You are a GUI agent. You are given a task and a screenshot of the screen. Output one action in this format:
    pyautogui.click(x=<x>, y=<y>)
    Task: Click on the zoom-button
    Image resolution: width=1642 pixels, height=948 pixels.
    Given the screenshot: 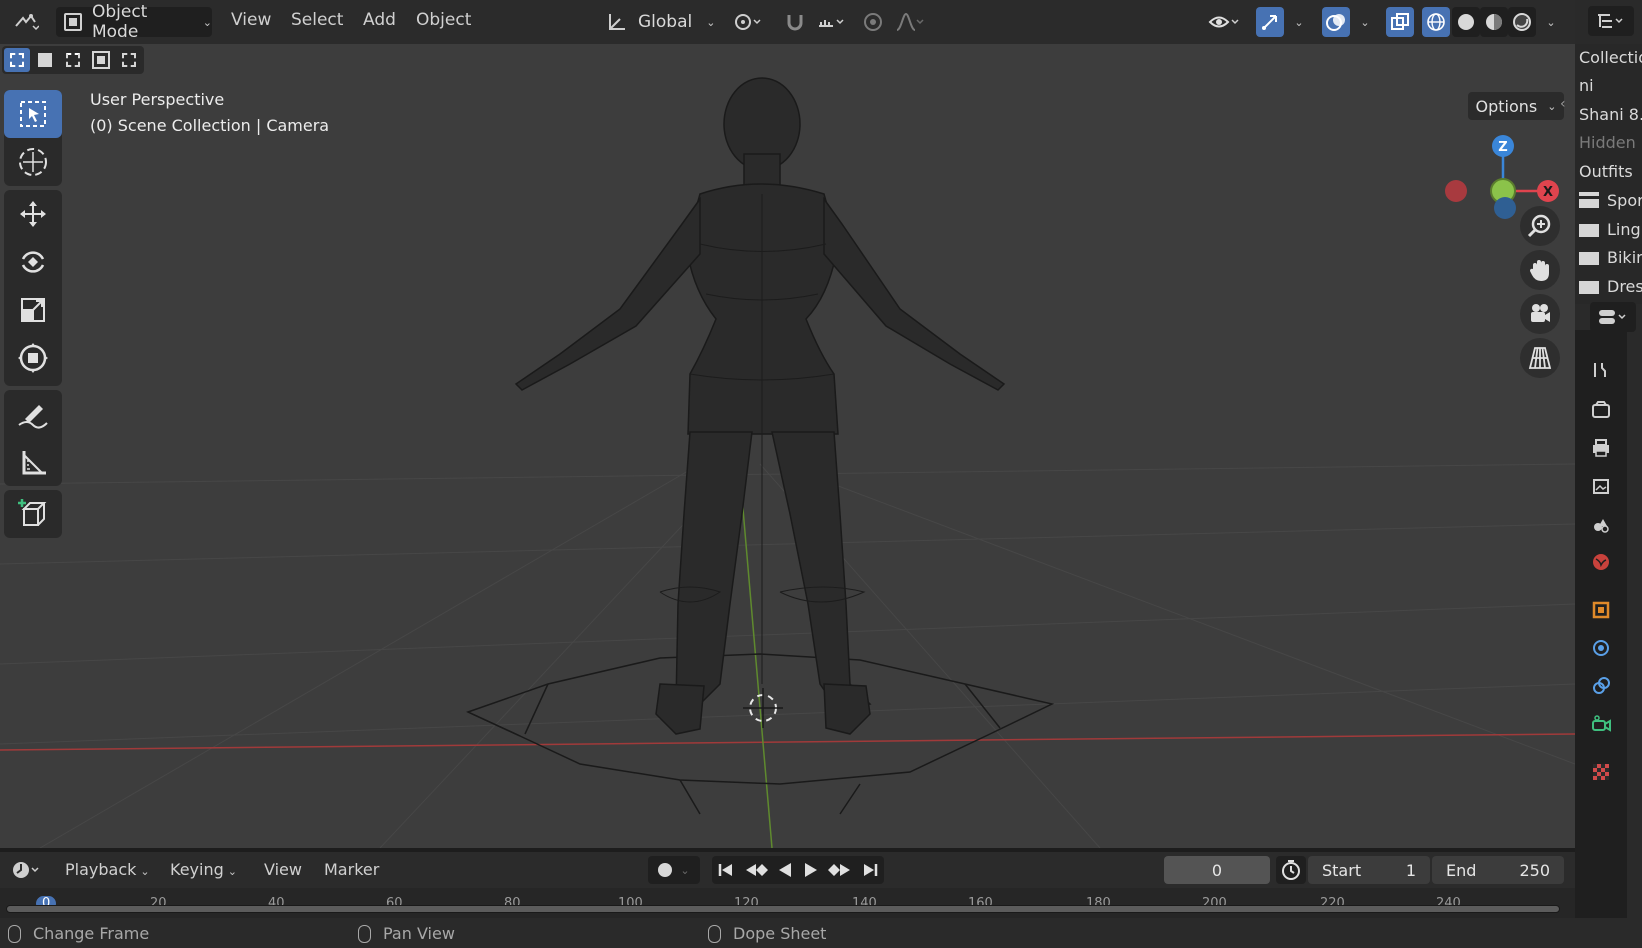 What is the action you would take?
    pyautogui.click(x=1540, y=226)
    